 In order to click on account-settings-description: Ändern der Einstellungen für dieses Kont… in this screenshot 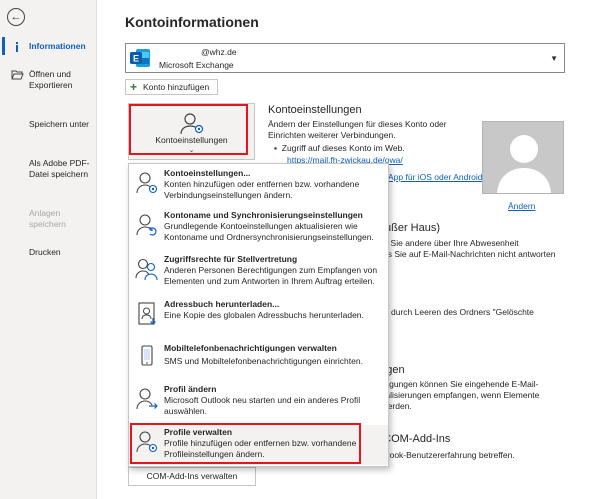, I will do `click(357, 129)`.